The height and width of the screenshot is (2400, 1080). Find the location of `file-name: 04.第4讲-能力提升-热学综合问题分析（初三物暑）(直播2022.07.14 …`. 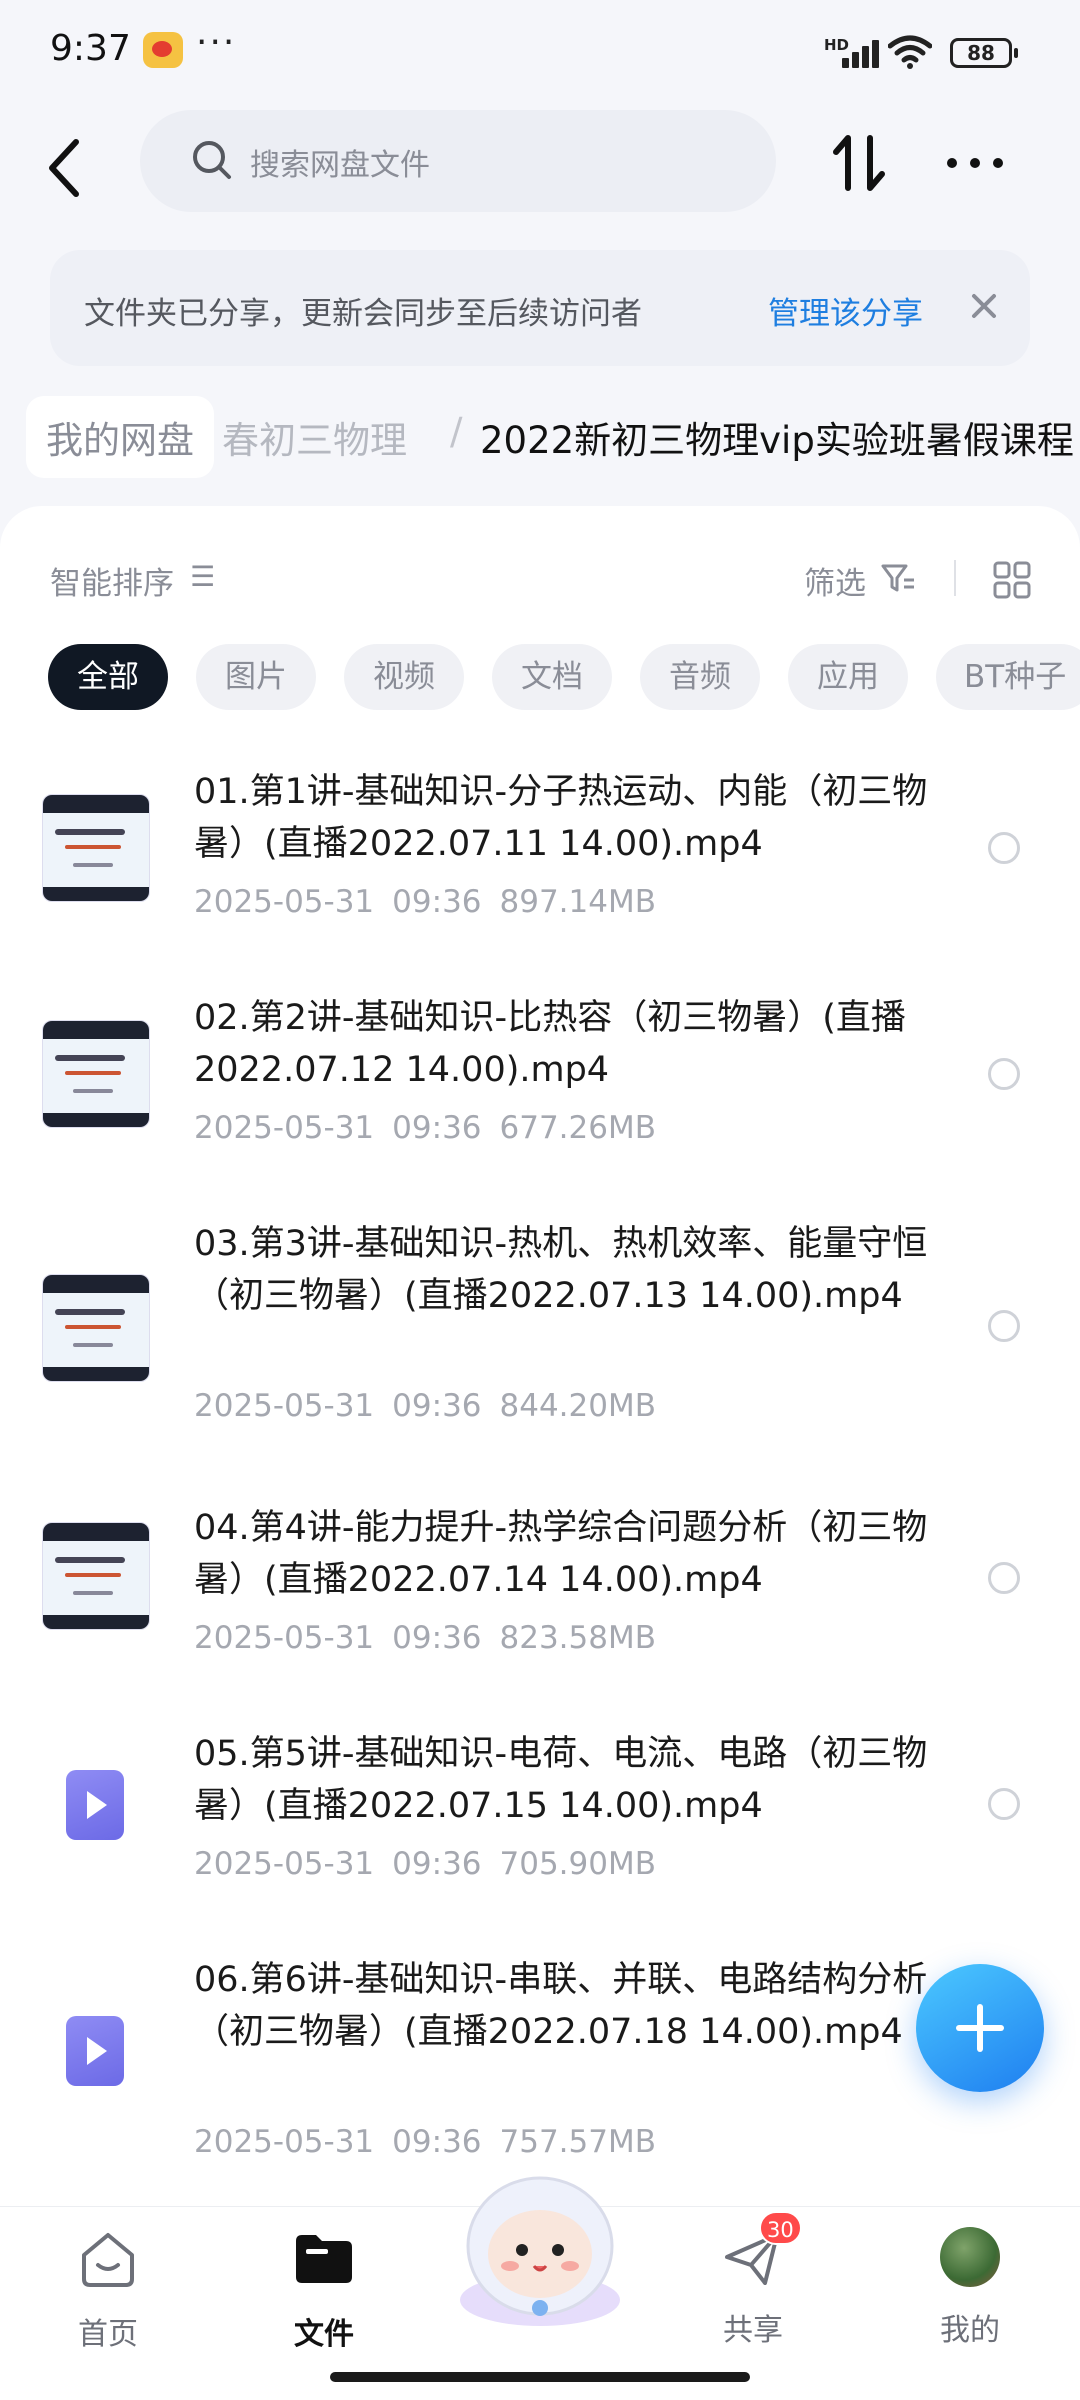

file-name: 04.第4讲-能力提升-热学综合问题分析（初三物暑）(直播2022.07.14 … is located at coordinates (561, 1554).